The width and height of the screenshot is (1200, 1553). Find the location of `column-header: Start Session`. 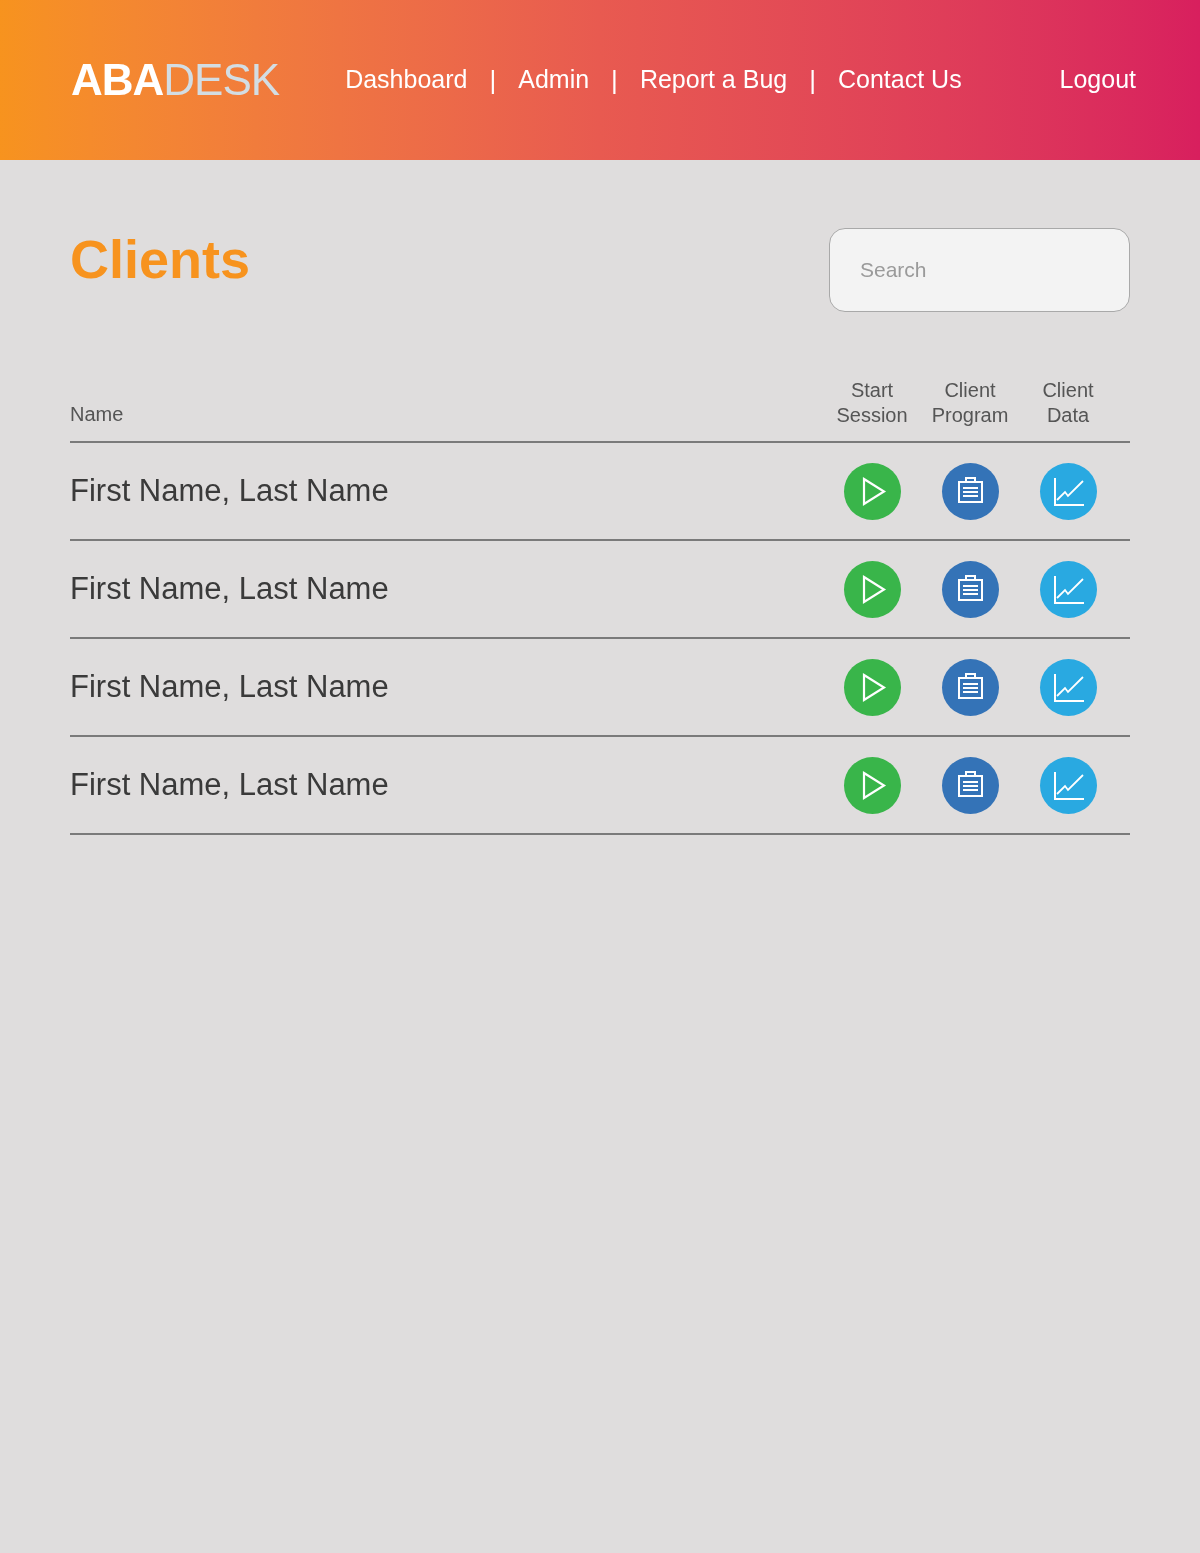

column-header: Start Session is located at coordinates (872, 403).